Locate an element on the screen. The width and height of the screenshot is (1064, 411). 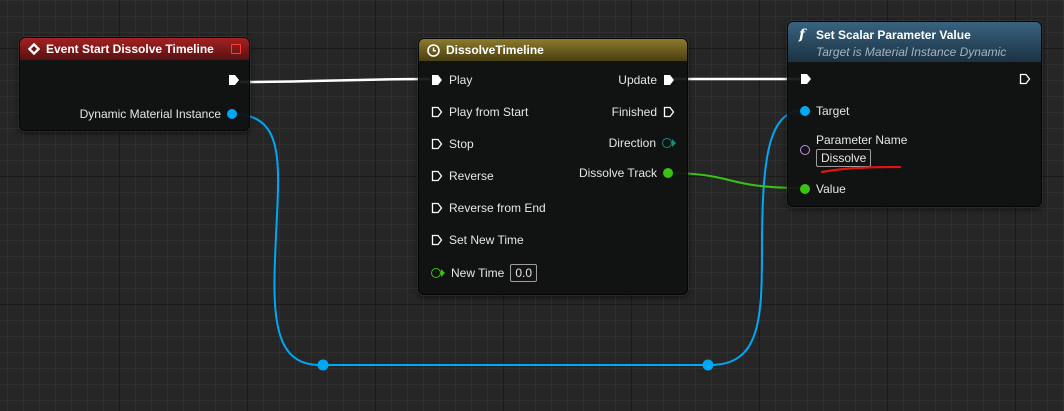
timeline-node-title: DissolveTimeline is located at coordinates (495, 50).